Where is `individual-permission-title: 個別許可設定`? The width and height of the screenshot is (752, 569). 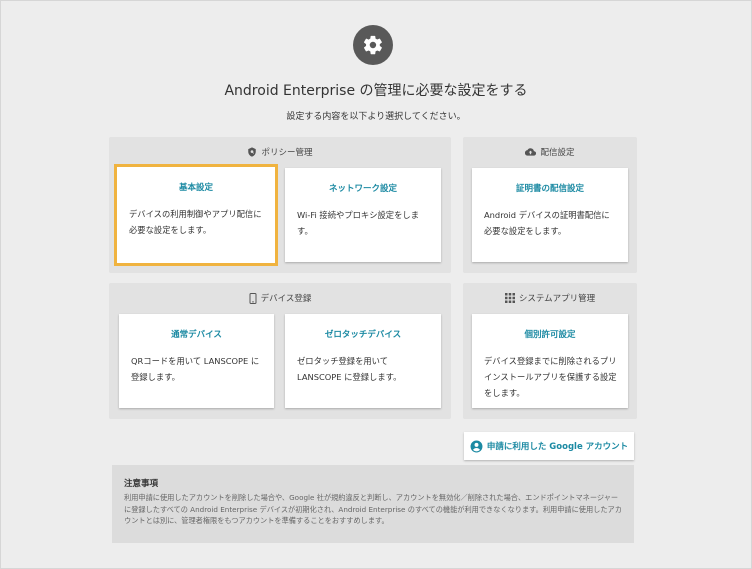 individual-permission-title: 個別許可設定 is located at coordinates (550, 335).